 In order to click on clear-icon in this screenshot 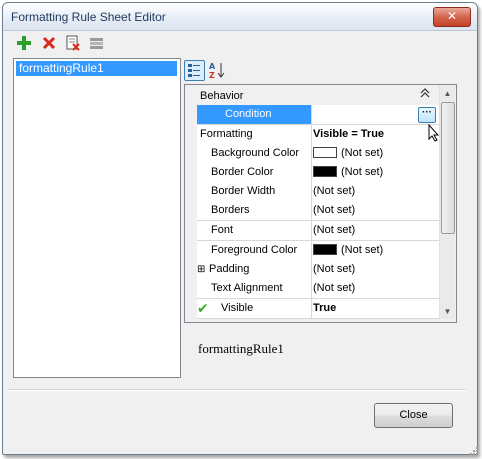, I will do `click(96, 43)`.